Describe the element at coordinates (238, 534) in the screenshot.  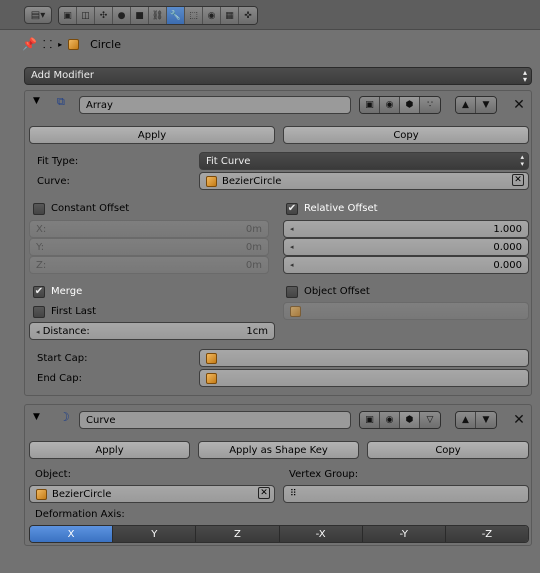
I see `axis-z-button: Z` at that location.